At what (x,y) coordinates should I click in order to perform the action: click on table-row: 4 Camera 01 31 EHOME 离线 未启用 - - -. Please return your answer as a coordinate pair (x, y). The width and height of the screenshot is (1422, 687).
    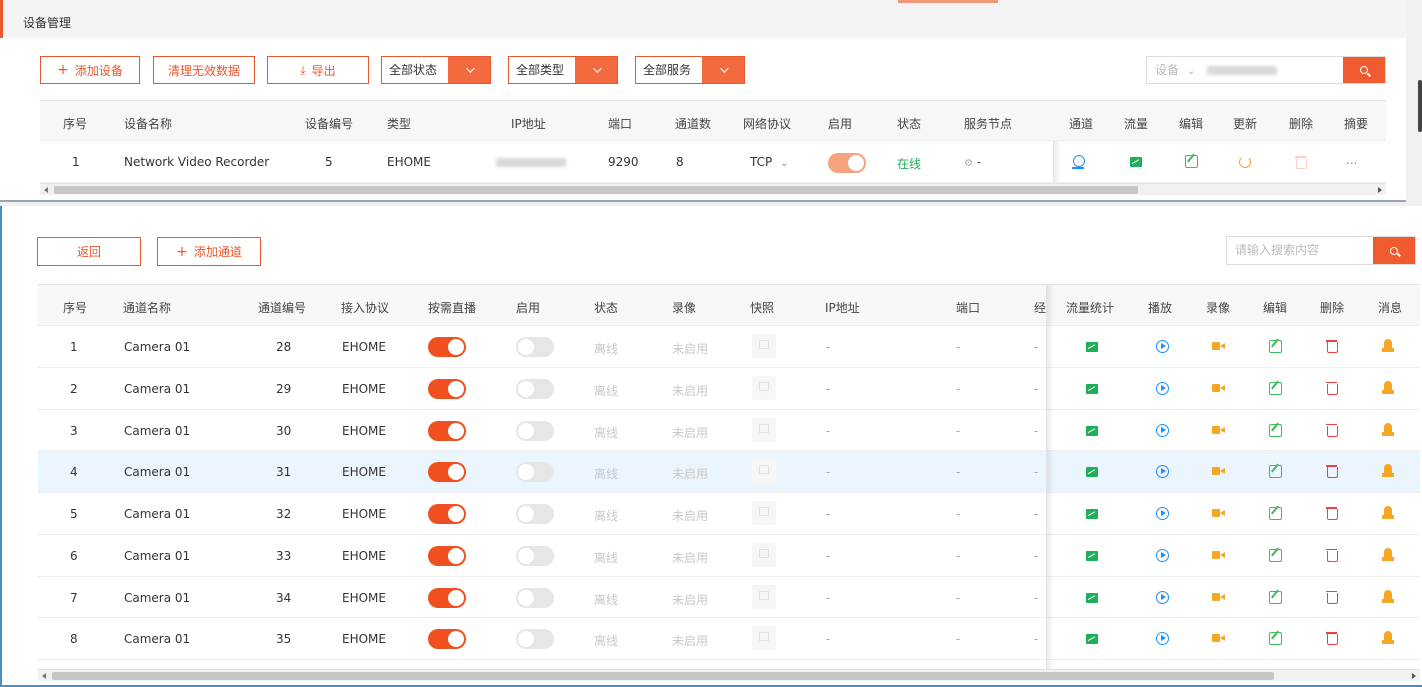
    Looking at the image, I should click on (729, 472).